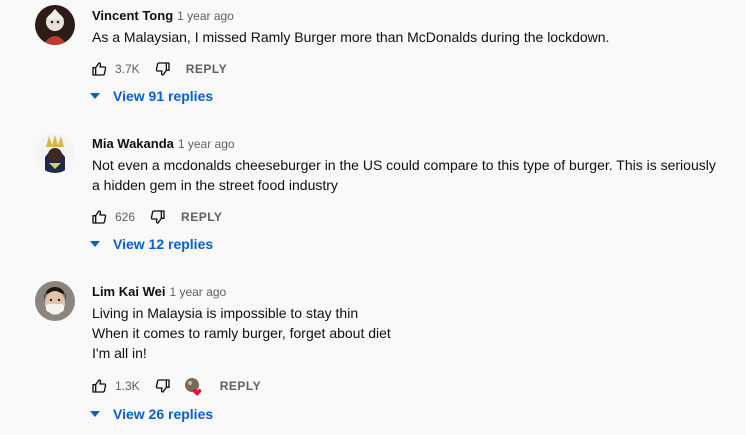 The width and height of the screenshot is (746, 435). I want to click on comment-line: a hidden gem in the street food industry, so click(215, 185).